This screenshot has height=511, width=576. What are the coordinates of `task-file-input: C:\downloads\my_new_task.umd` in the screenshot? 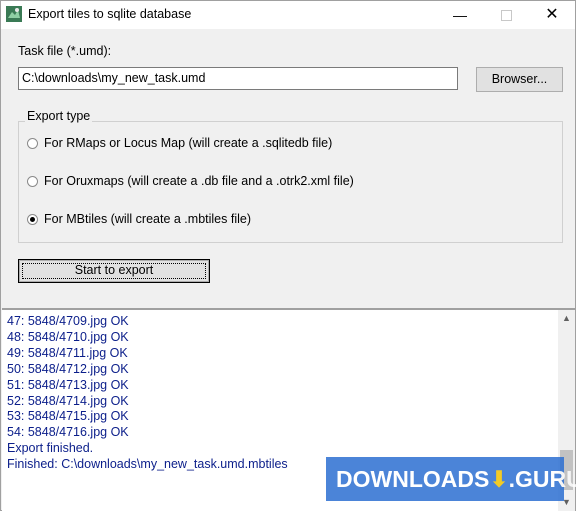 It's located at (238, 78).